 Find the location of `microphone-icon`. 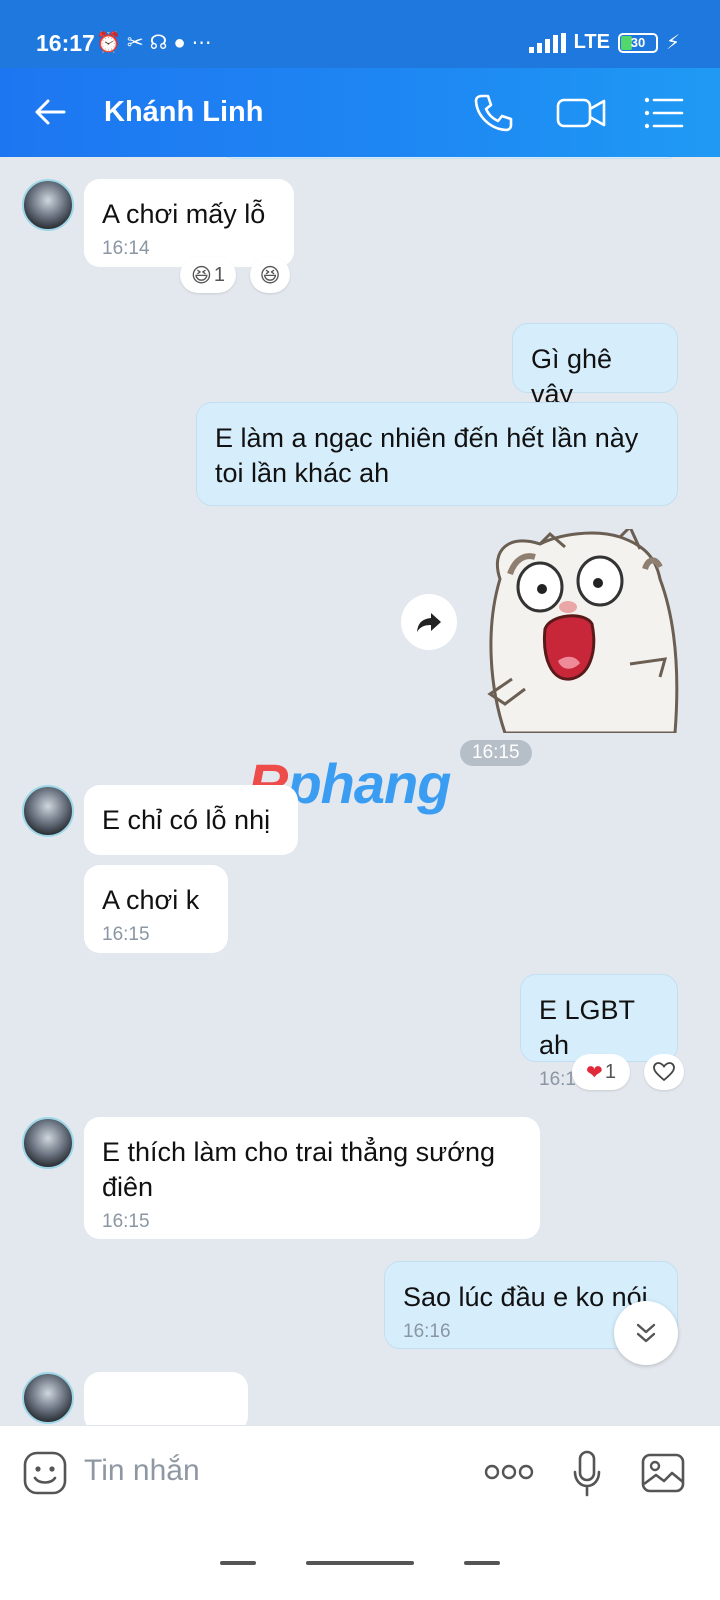

microphone-icon is located at coordinates (587, 1473).